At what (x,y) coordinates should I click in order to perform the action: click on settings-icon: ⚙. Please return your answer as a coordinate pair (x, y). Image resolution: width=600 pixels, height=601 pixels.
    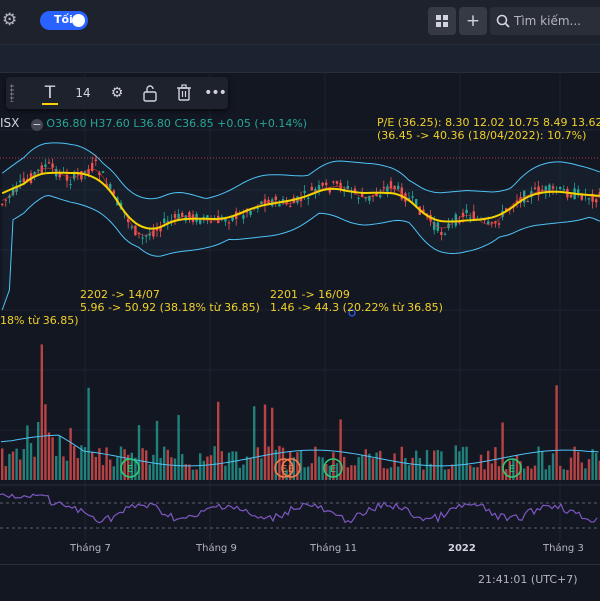
    Looking at the image, I should click on (117, 93).